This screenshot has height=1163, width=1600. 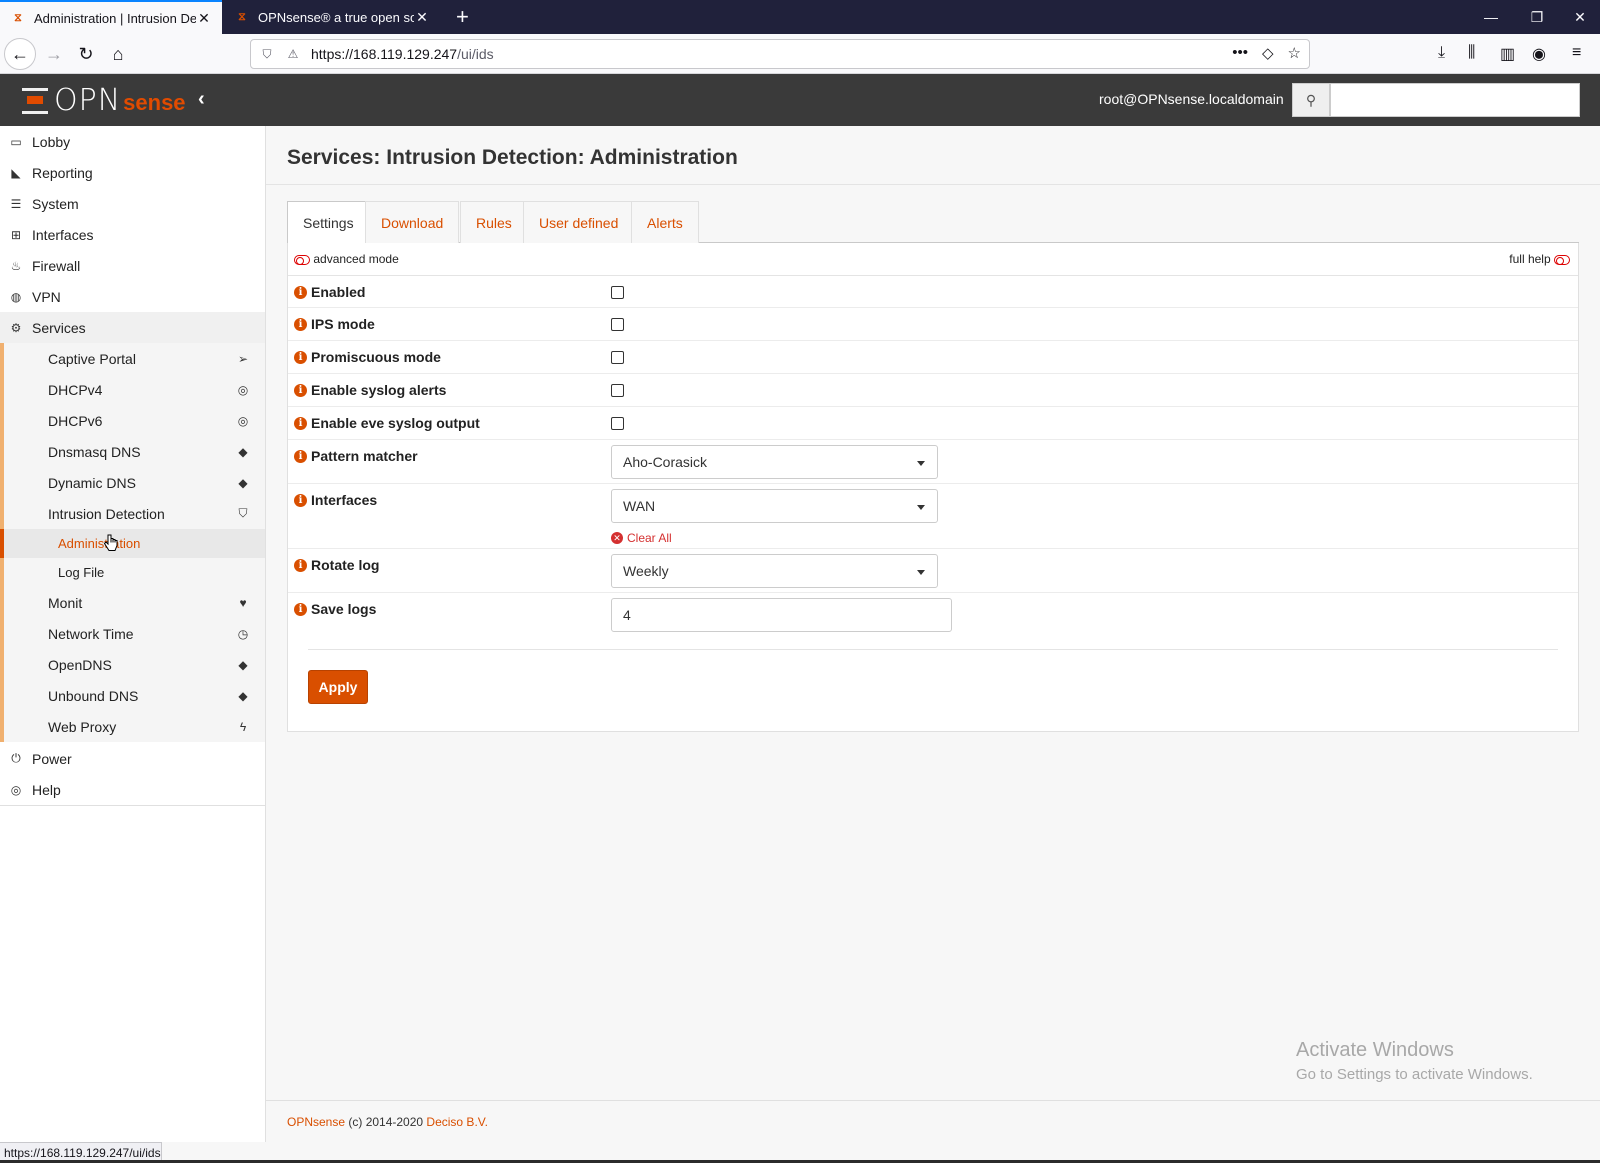 What do you see at coordinates (933, 1121) in the screenshot?
I see `page-footer: OPNsense (c) 2014-2020 Deciso B.V.` at bounding box center [933, 1121].